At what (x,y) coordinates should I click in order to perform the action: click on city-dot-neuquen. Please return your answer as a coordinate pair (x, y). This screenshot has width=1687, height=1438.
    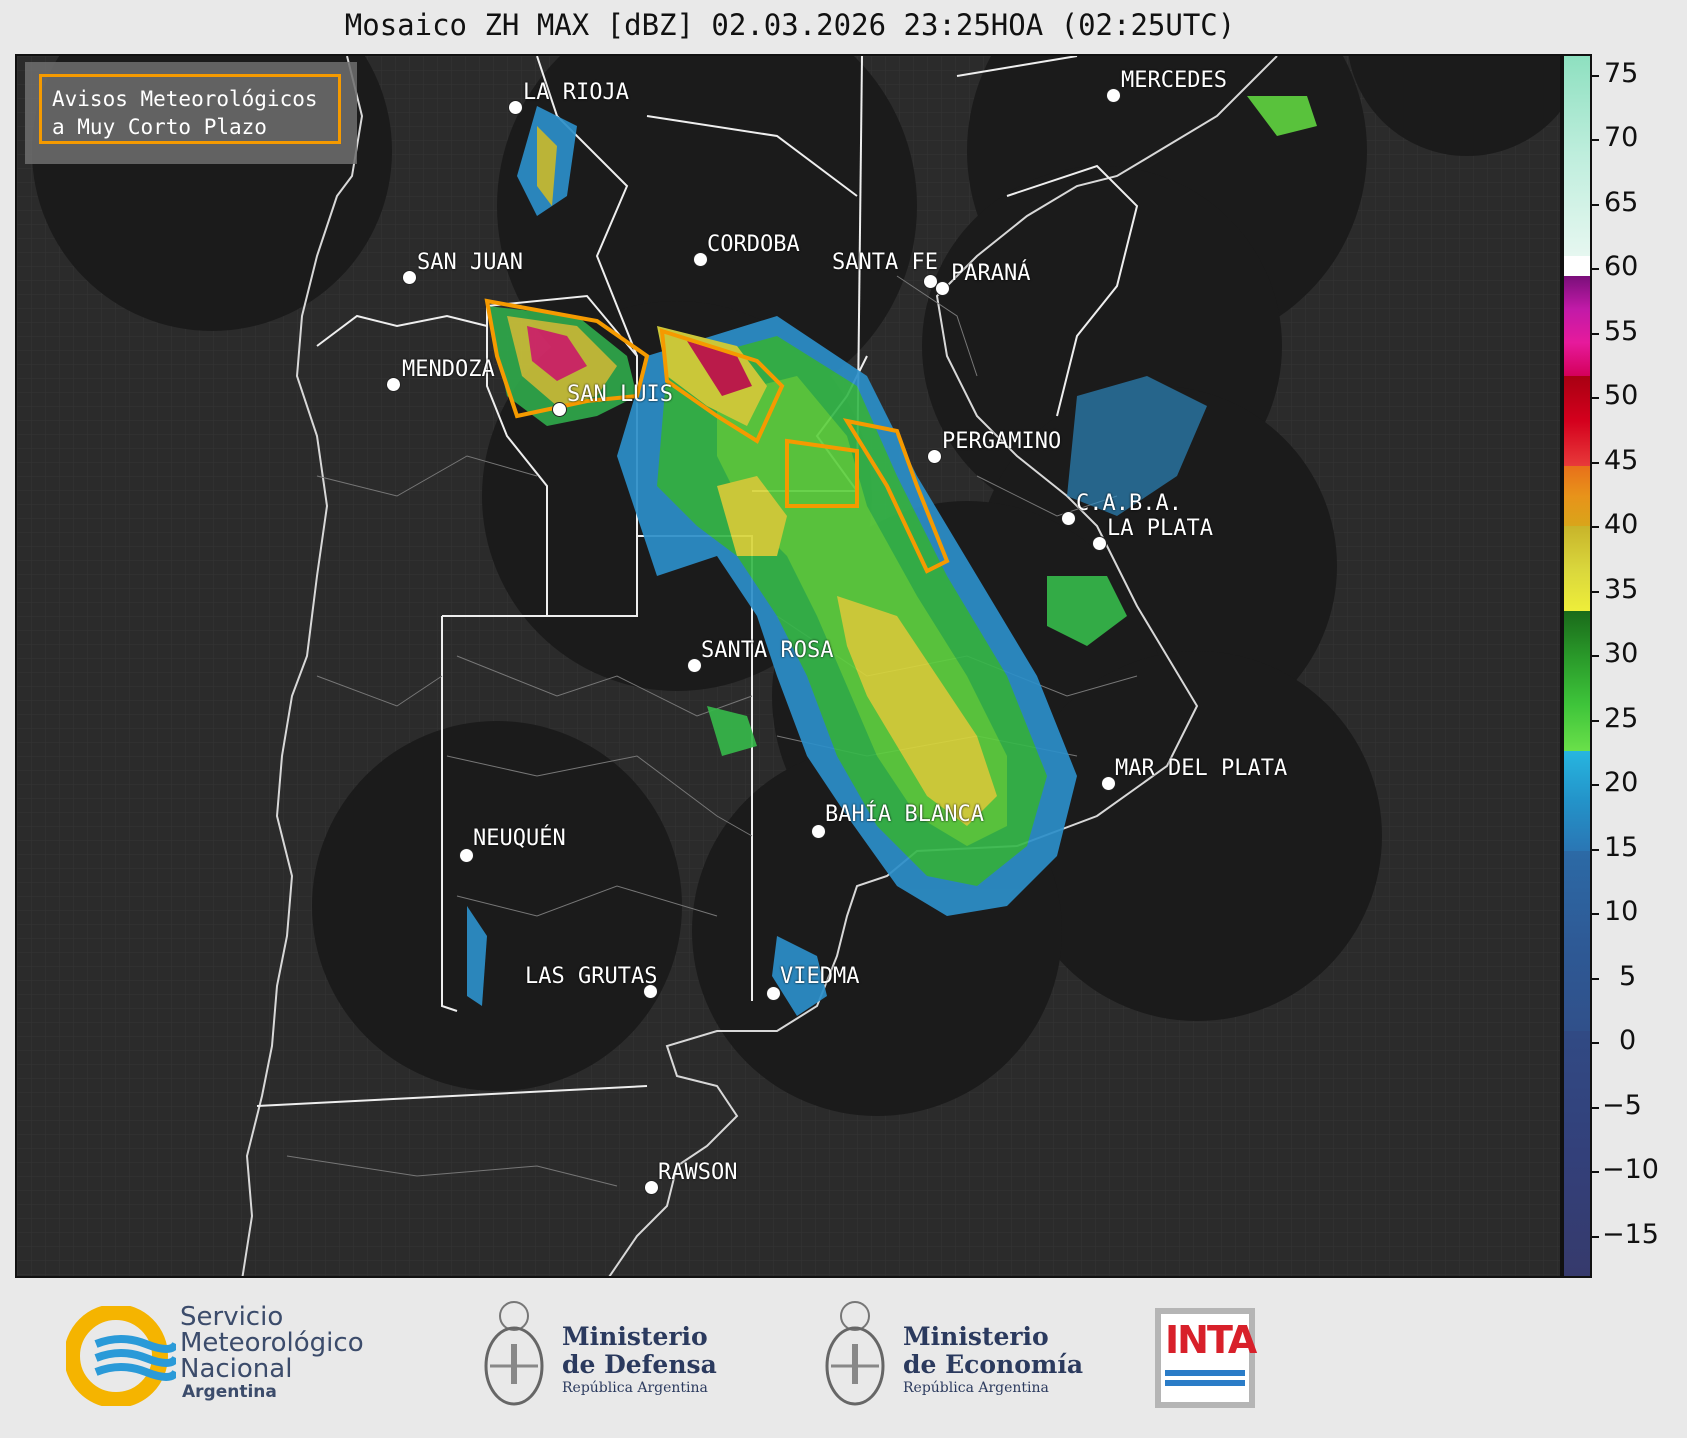
    Looking at the image, I should click on (466, 855).